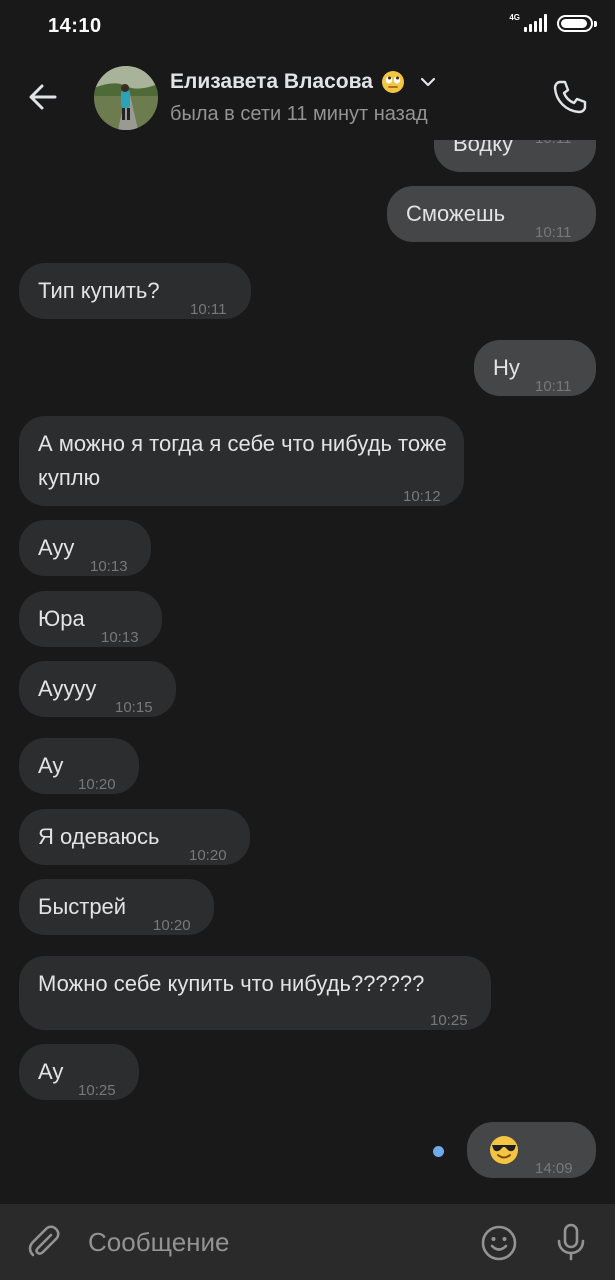  I want to click on smiling-face-with-sunglasses-icon, so click(504, 1150).